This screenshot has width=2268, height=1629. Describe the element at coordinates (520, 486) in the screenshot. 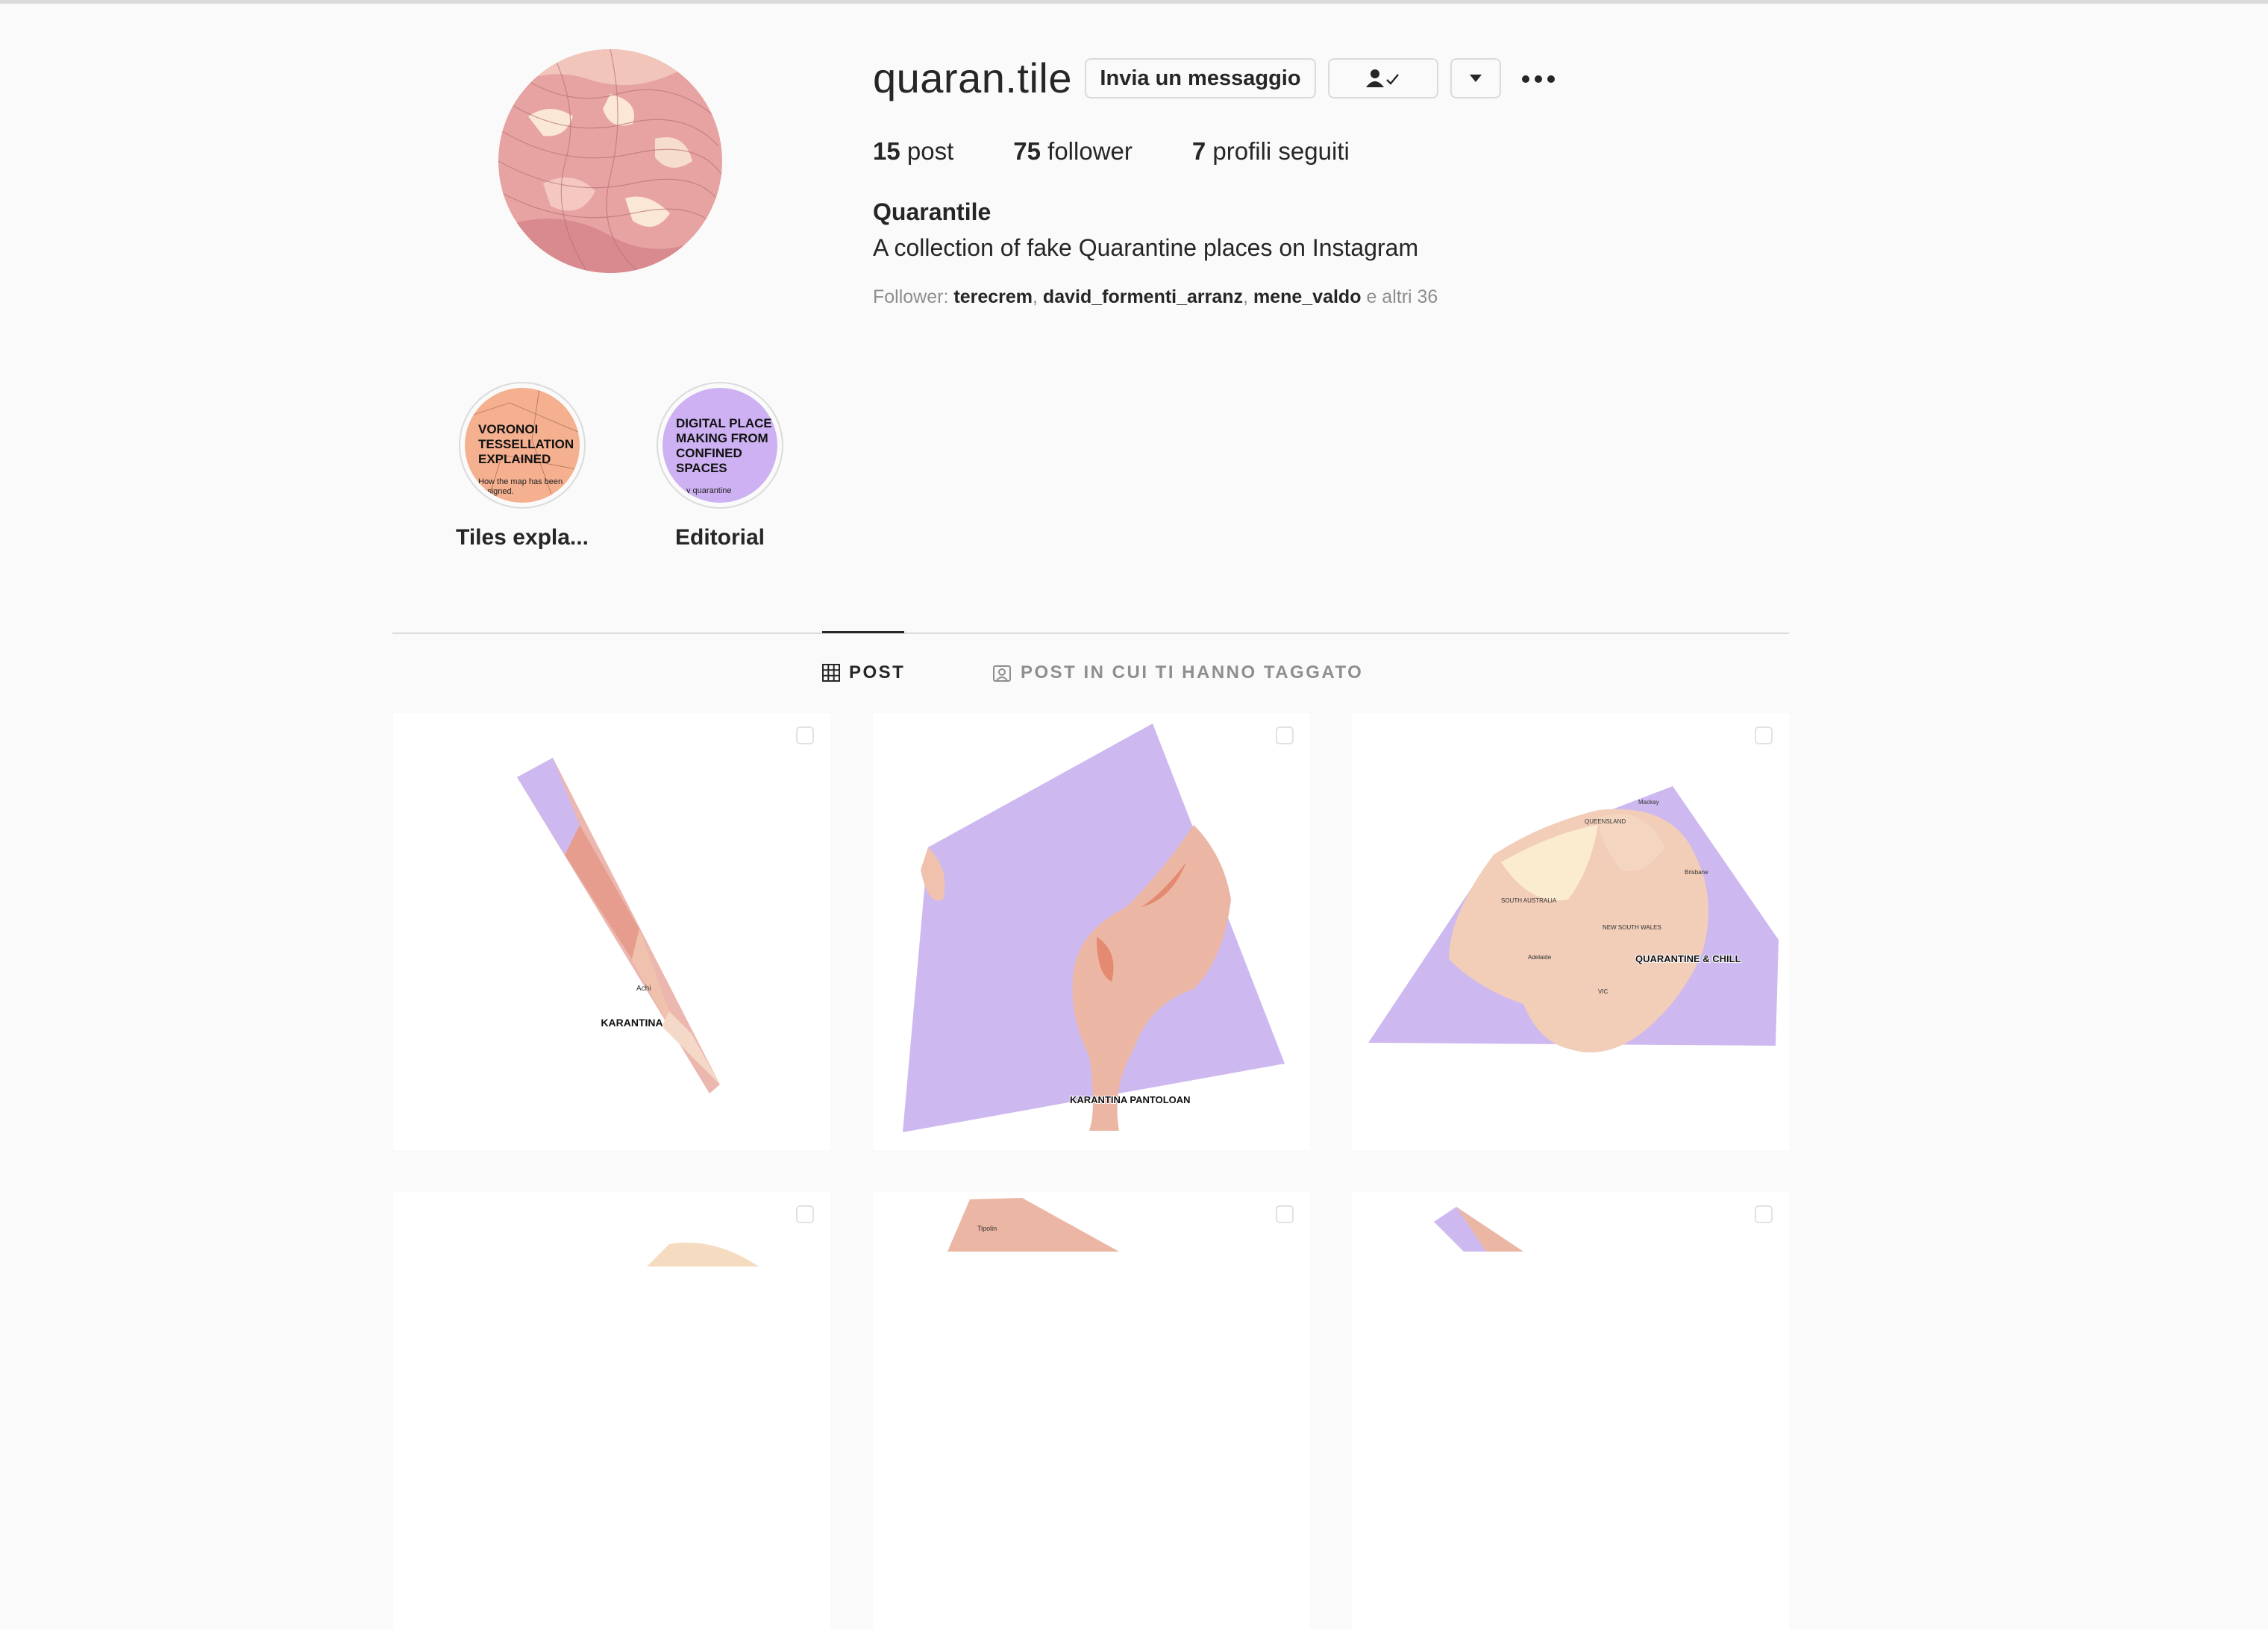

I see `highlight-cover-subtitle: How the map has been designed.` at that location.